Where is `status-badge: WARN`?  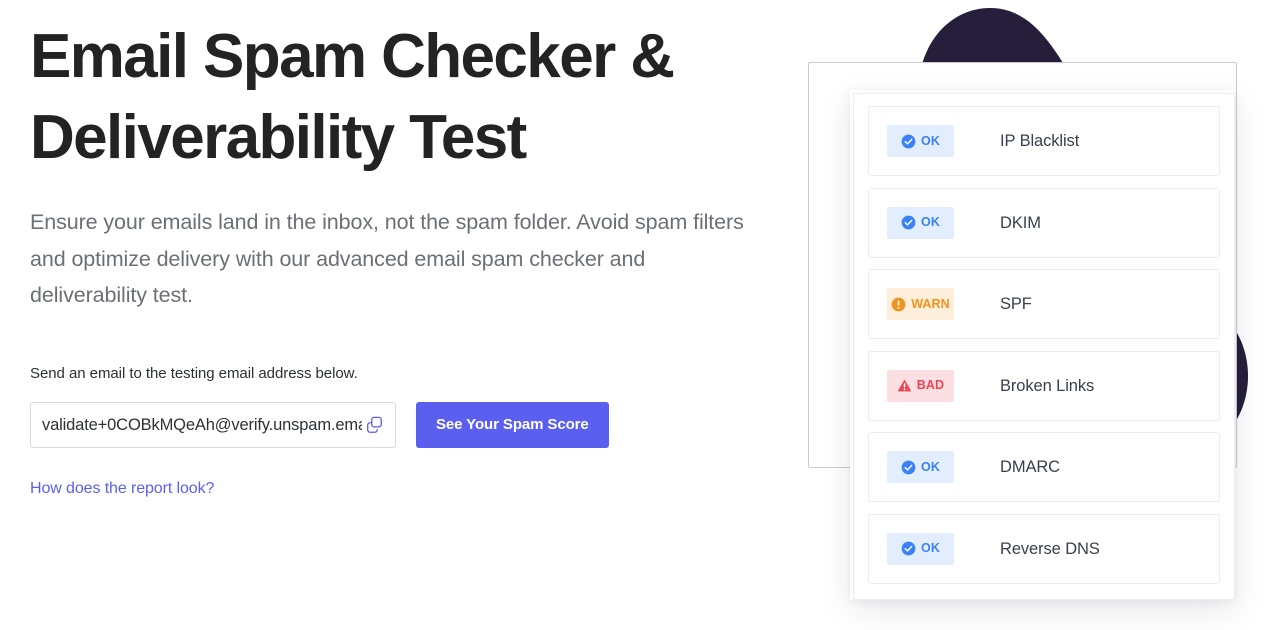 status-badge: WARN is located at coordinates (920, 304).